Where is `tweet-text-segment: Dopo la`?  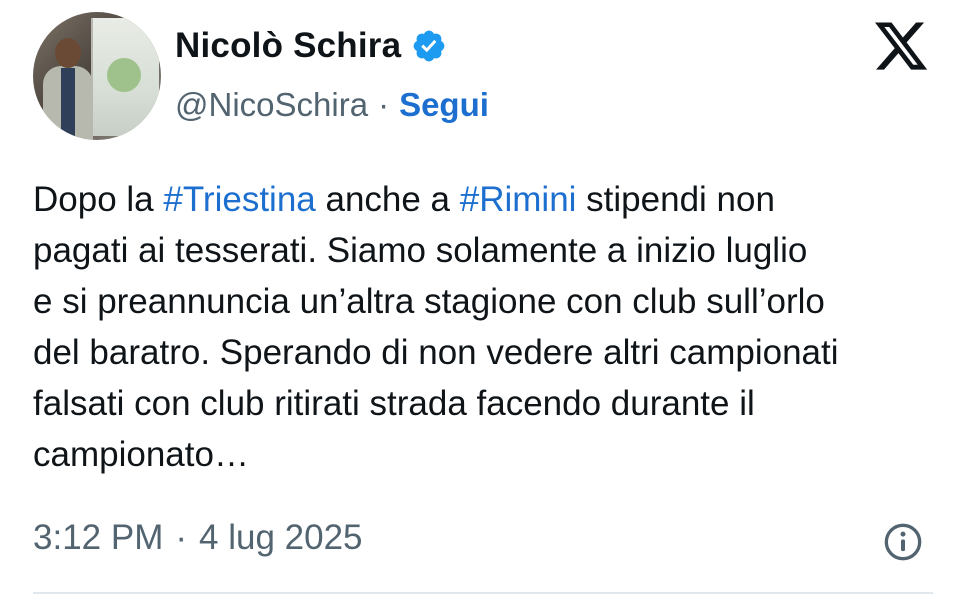 tweet-text-segment: Dopo la is located at coordinates (98, 199).